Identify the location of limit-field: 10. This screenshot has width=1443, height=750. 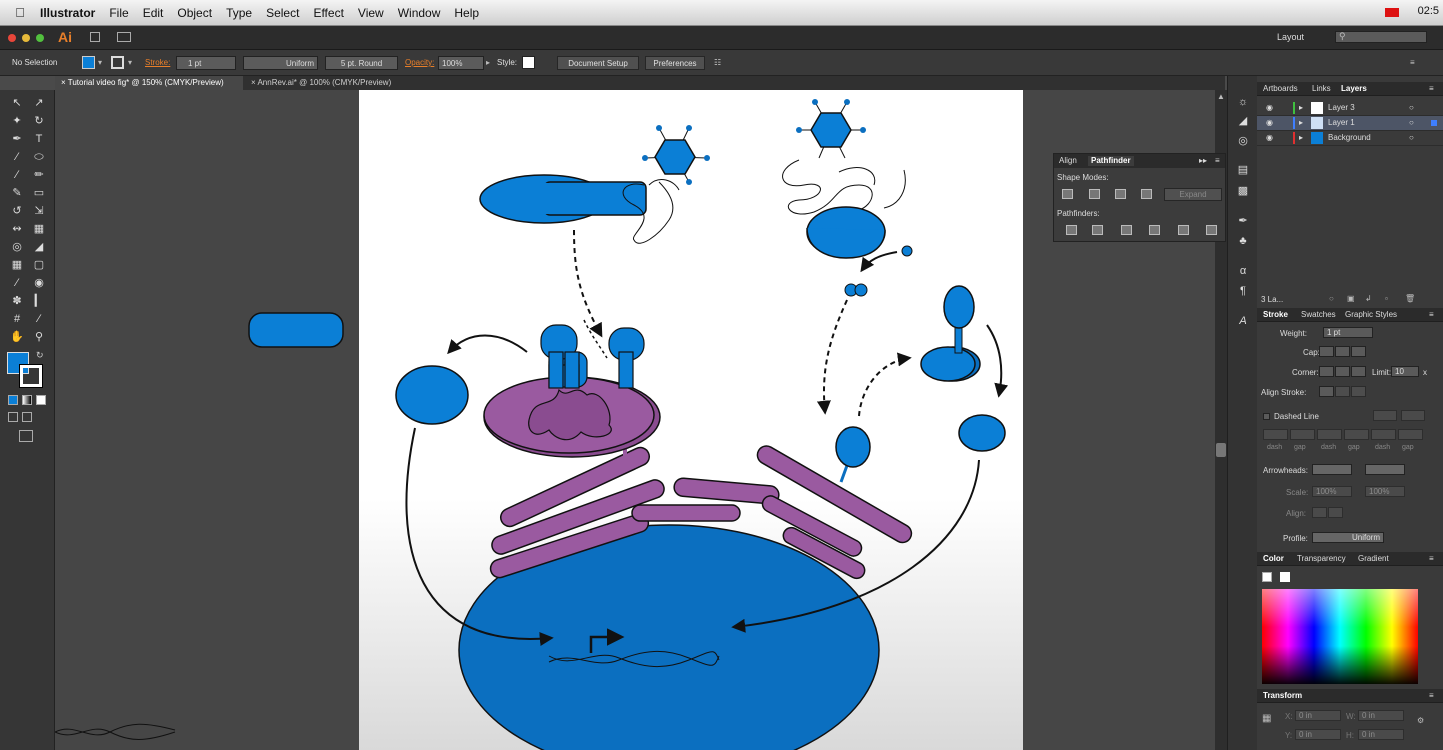
(1405, 371).